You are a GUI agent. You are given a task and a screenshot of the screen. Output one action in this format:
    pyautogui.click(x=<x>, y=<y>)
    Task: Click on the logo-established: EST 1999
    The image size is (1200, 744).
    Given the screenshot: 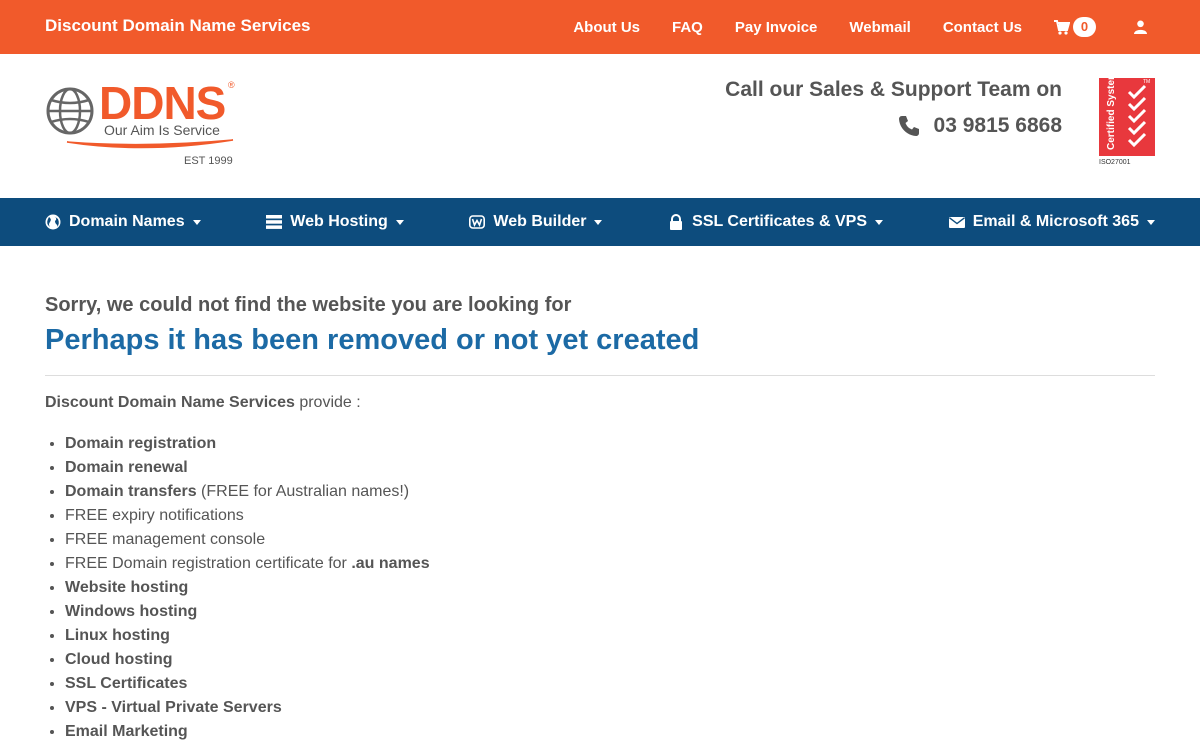 What is the action you would take?
    pyautogui.click(x=208, y=161)
    